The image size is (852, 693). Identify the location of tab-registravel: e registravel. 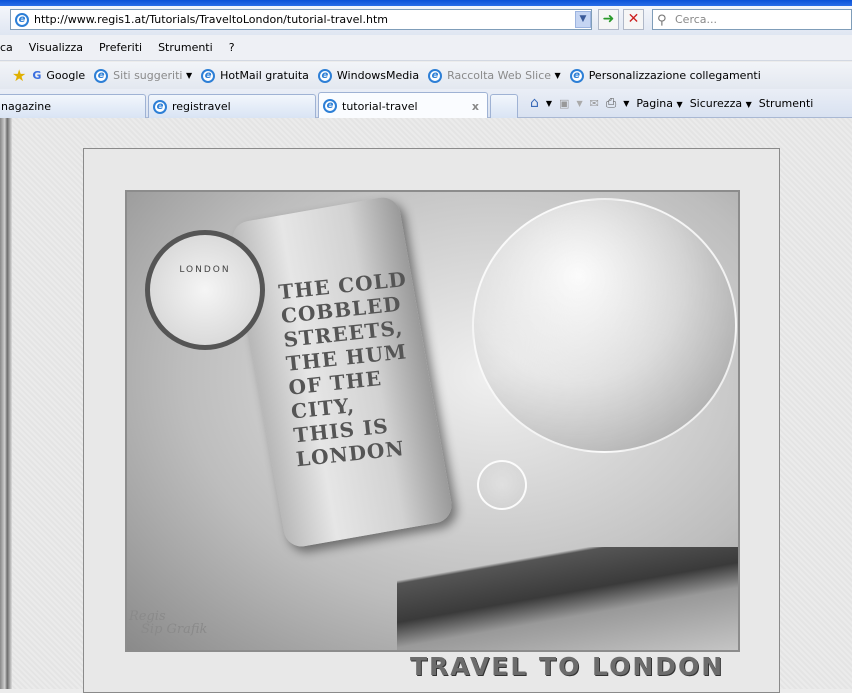
(232, 106).